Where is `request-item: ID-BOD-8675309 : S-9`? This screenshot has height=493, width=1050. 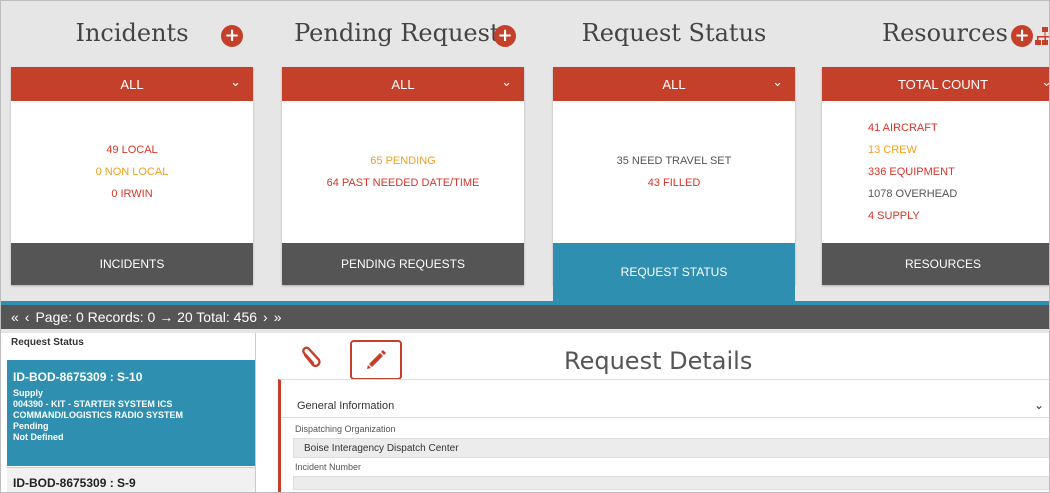 request-item: ID-BOD-8675309 : S-9 is located at coordinates (131, 479).